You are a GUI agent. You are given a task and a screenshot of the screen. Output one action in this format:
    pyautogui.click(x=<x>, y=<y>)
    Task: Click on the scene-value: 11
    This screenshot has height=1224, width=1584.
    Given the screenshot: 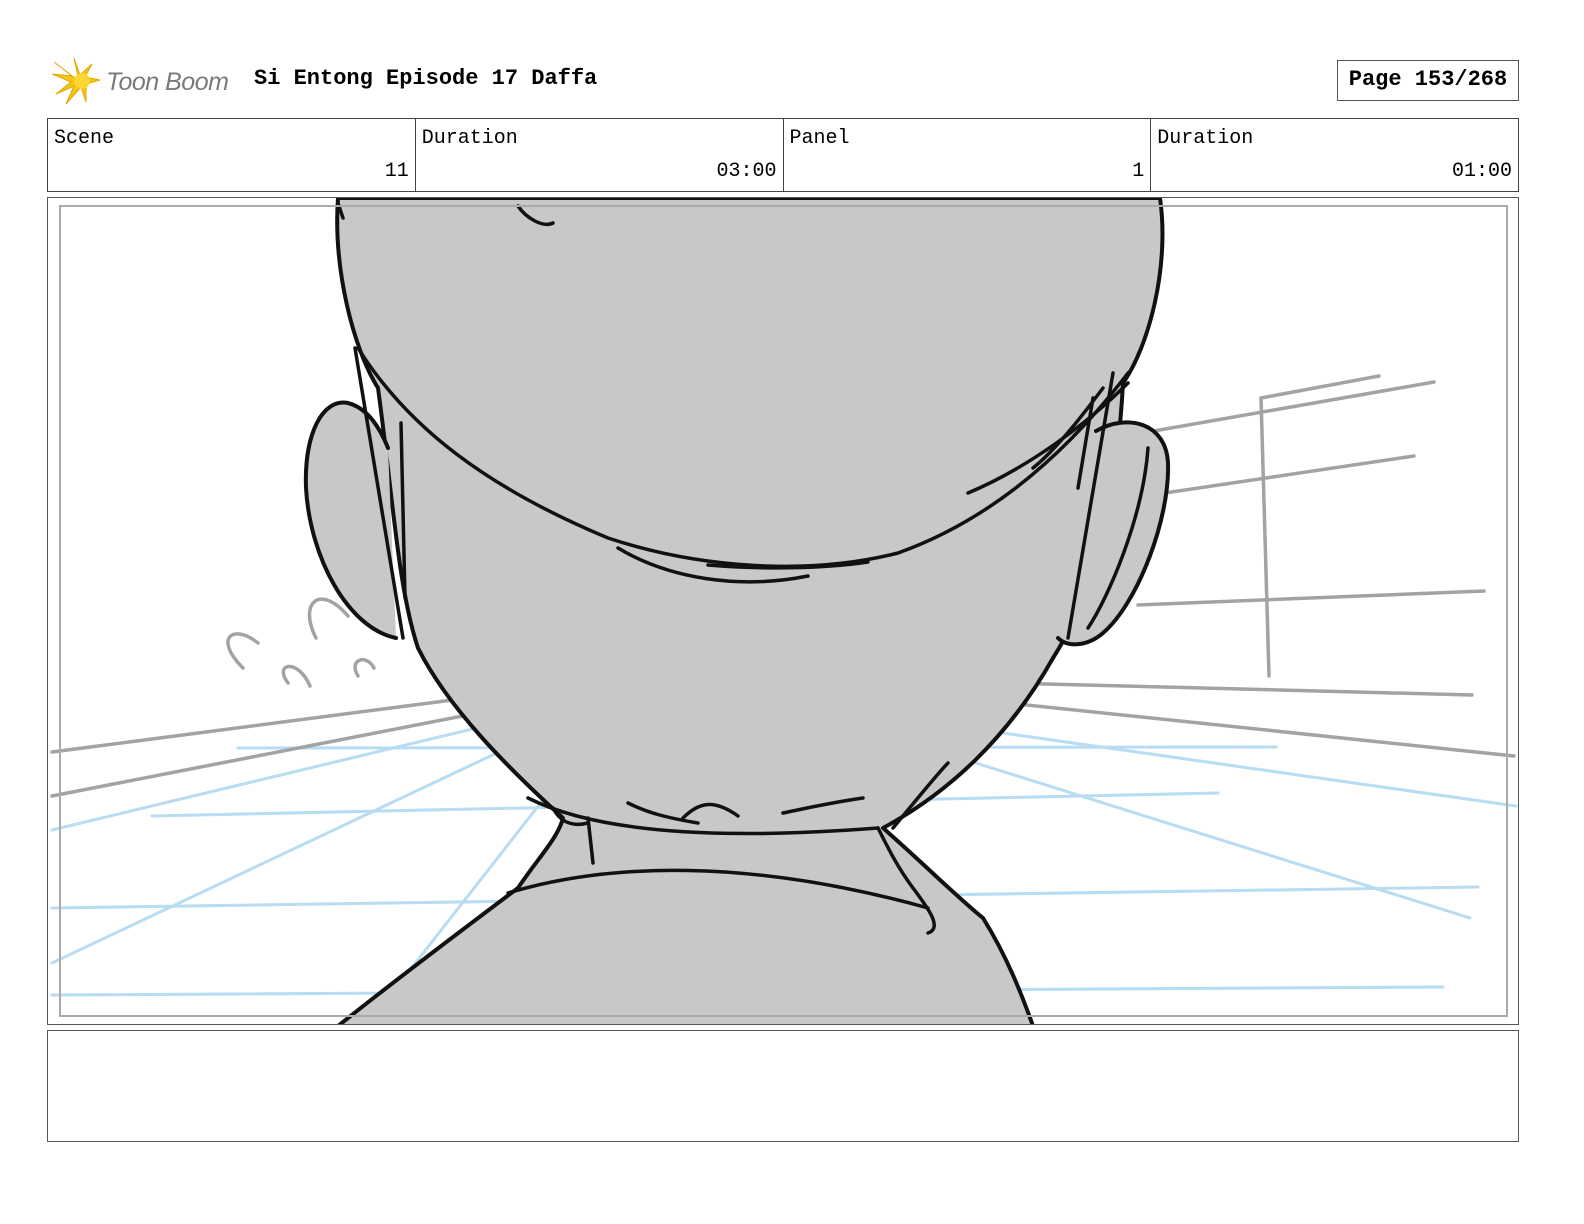 What is the action you would take?
    pyautogui.click(x=396, y=171)
    